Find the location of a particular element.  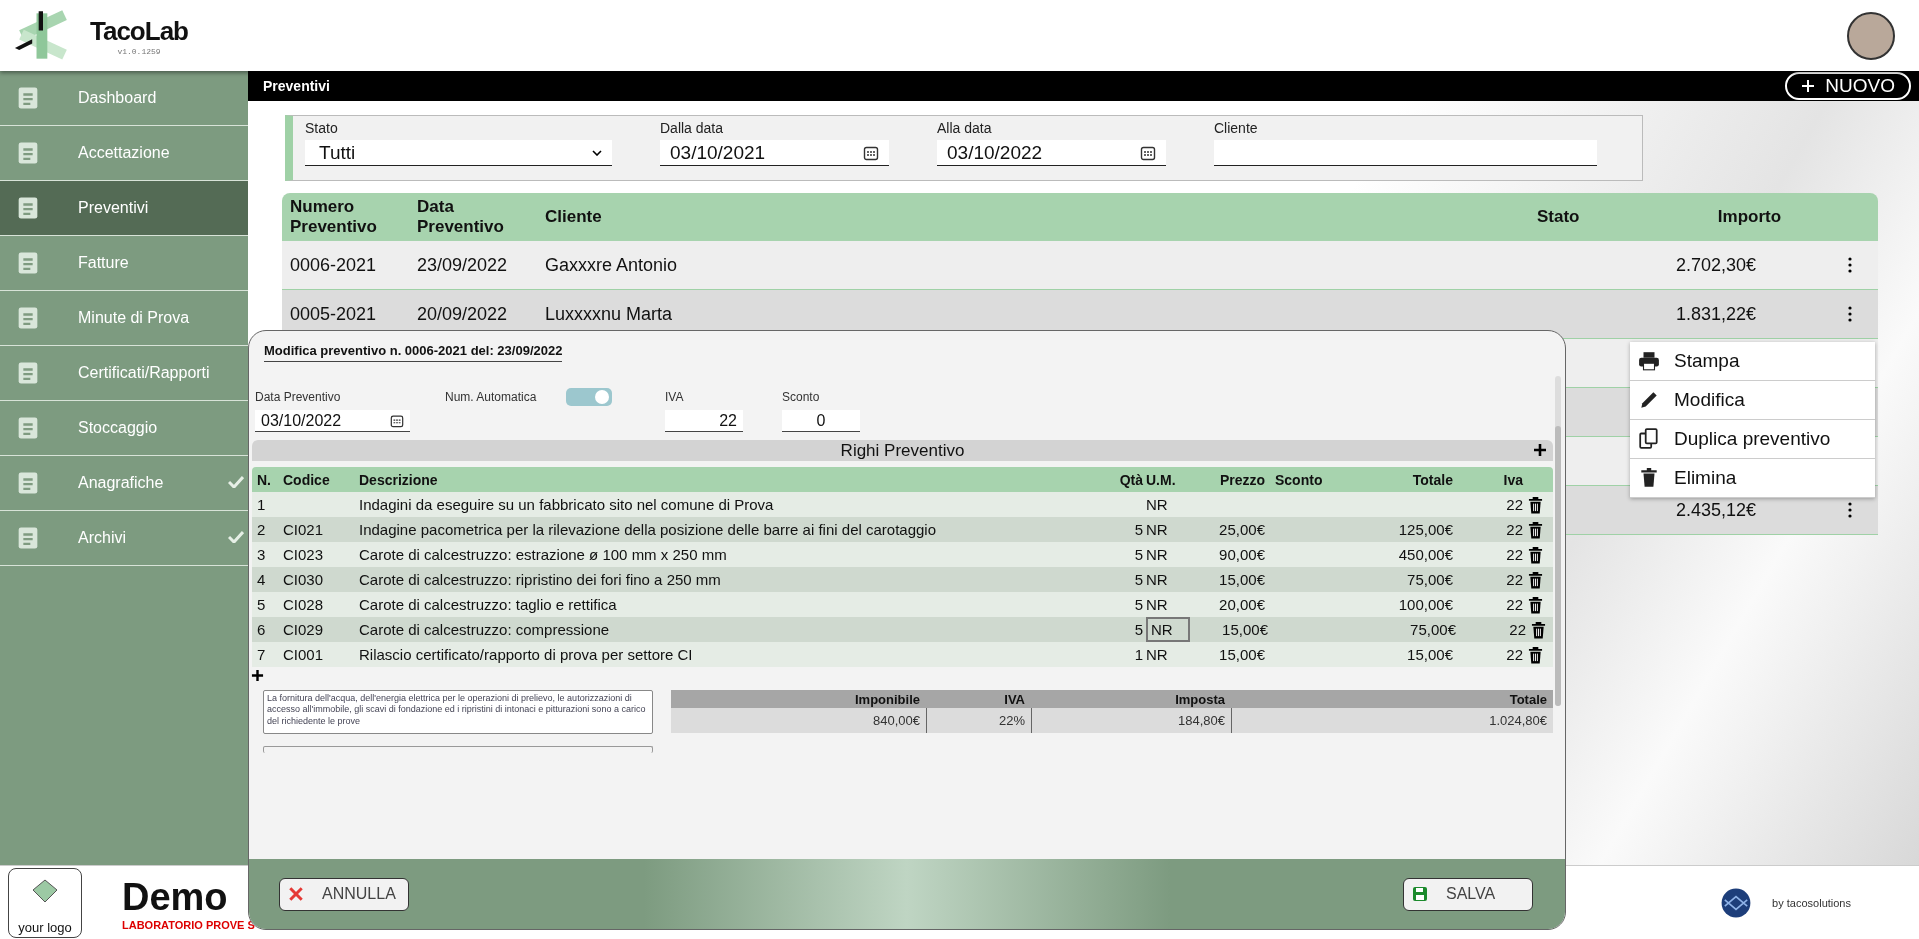

field-label: Sconto is located at coordinates (801, 397).